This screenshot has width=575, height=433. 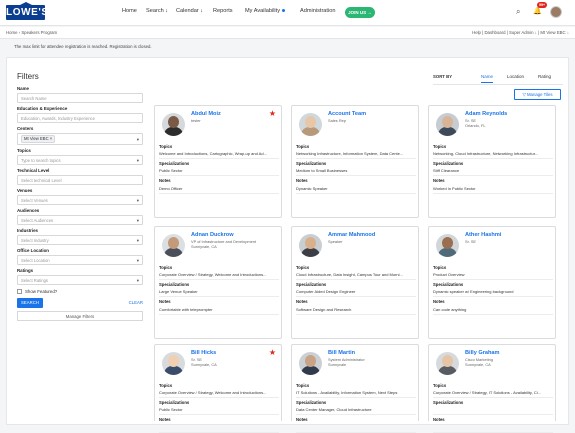 I want to click on search-icon: ⌕, so click(x=518, y=12).